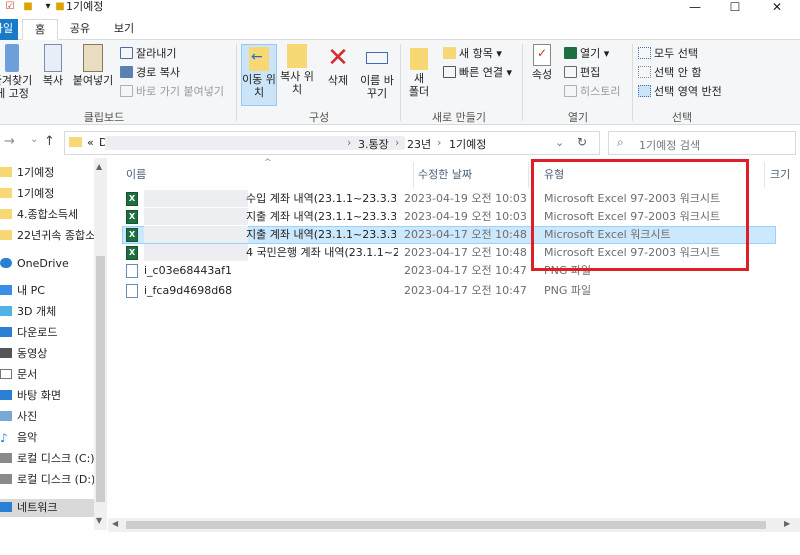  Describe the element at coordinates (472, 54) in the screenshot. I see `new-item-button: 새 항목 ▾` at that location.